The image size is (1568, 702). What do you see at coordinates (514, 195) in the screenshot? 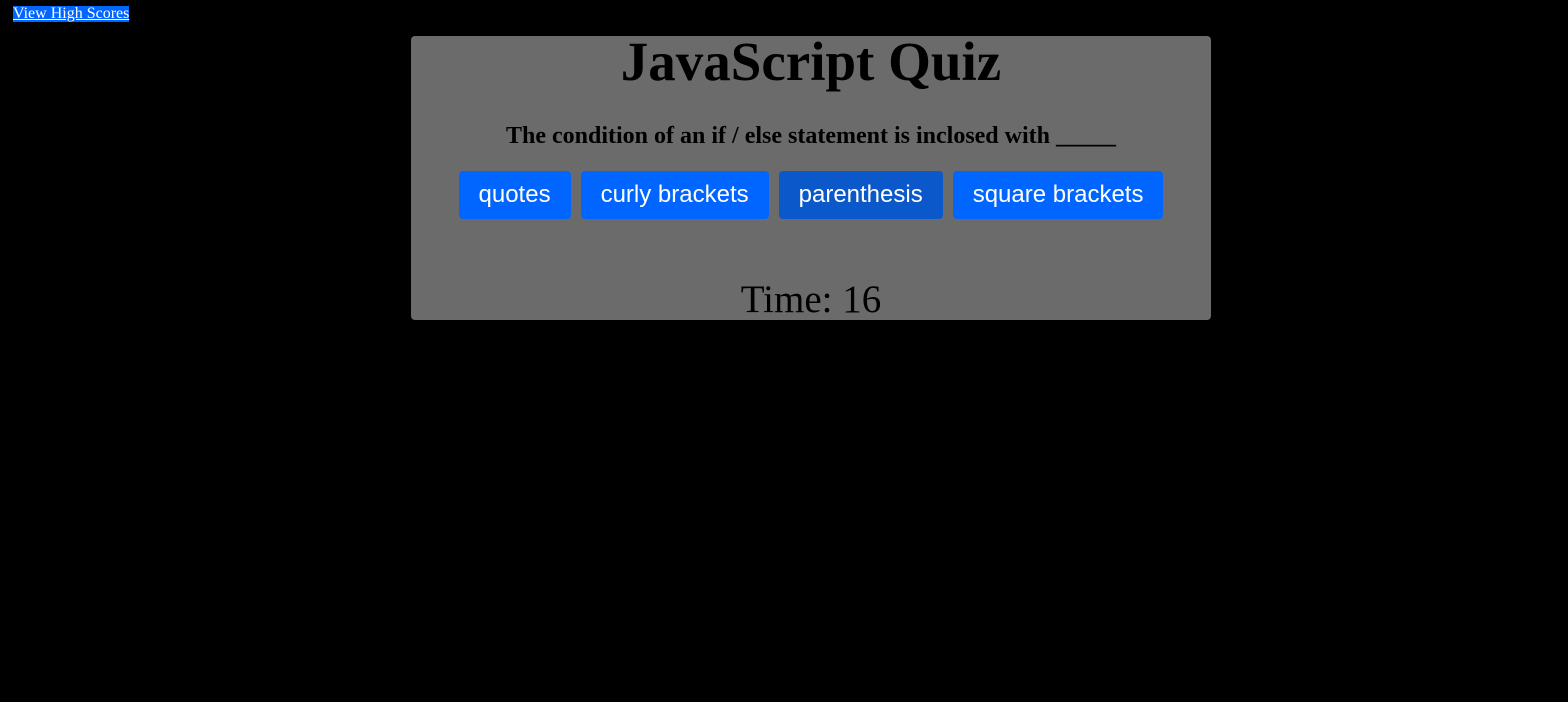
I see `answer-button-quotes: quotes` at bounding box center [514, 195].